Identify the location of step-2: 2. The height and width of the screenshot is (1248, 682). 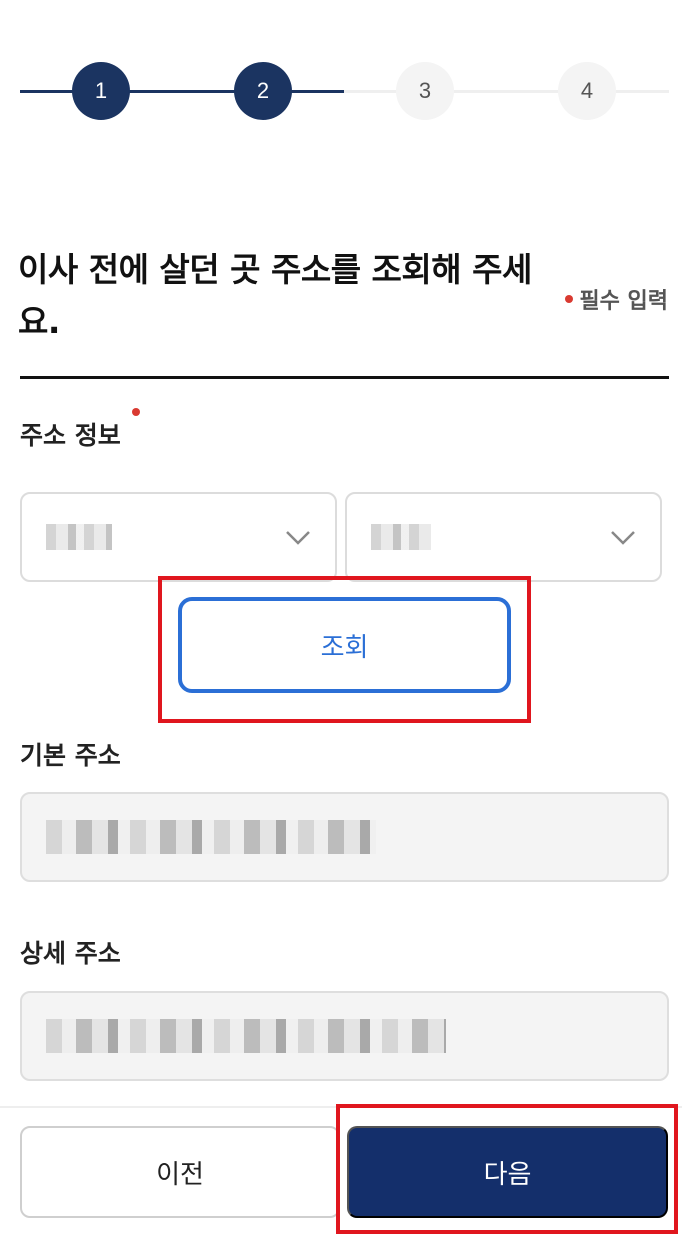
(263, 91).